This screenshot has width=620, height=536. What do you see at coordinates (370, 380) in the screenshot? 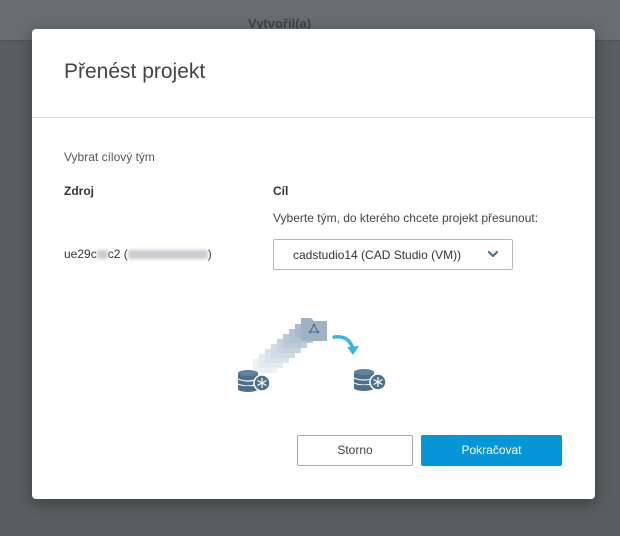
I see `target-database-icon` at bounding box center [370, 380].